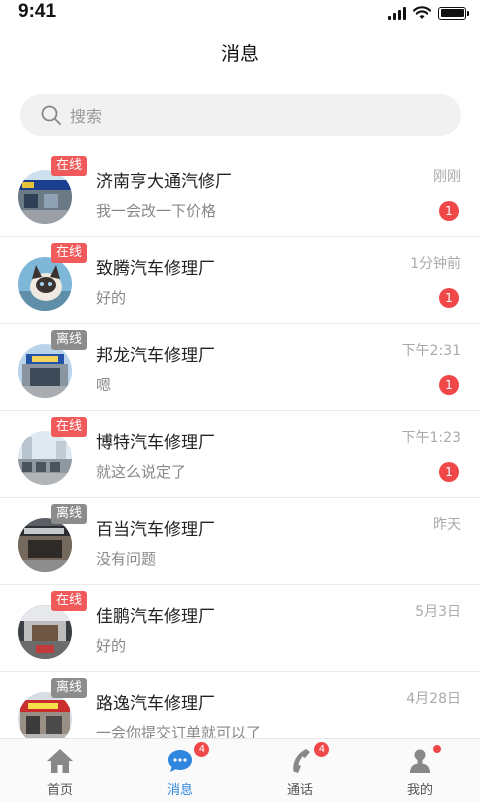 The width and height of the screenshot is (480, 801). What do you see at coordinates (51, 115) in the screenshot?
I see `search-icon` at bounding box center [51, 115].